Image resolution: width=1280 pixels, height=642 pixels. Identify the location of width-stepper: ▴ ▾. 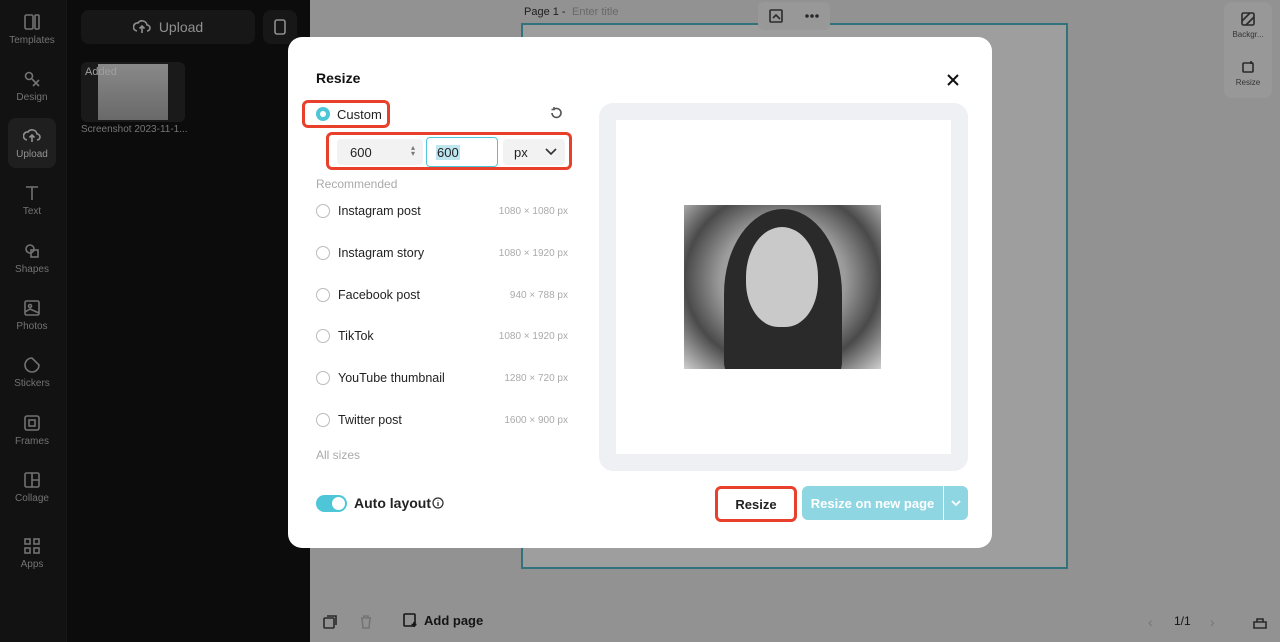
(413, 151).